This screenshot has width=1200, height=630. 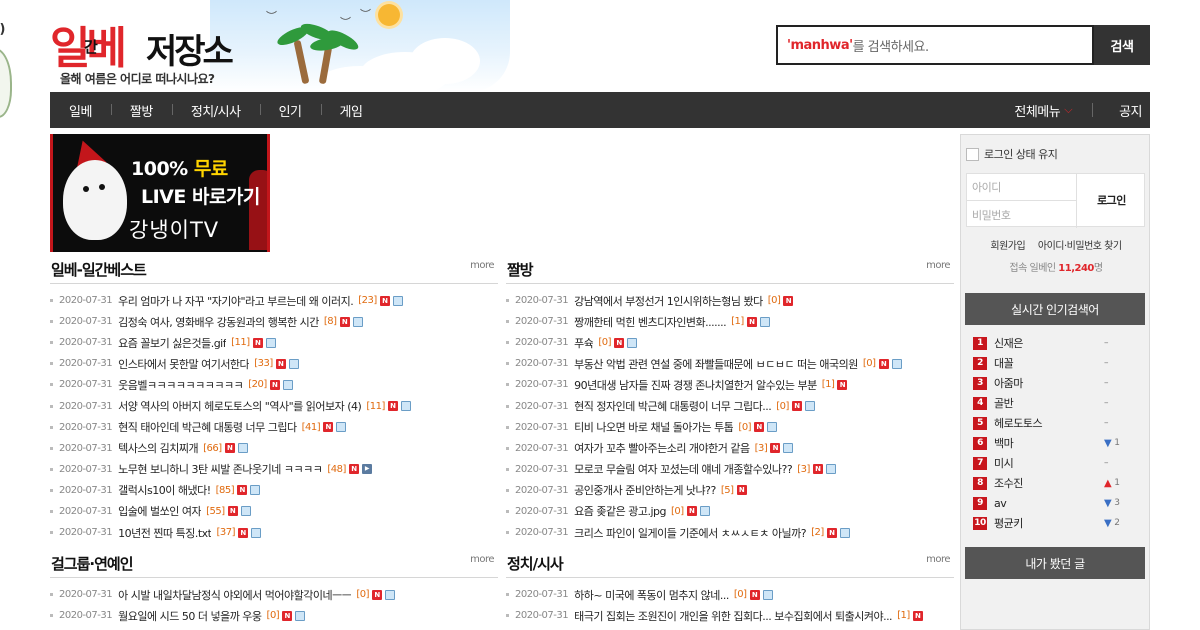 What do you see at coordinates (730, 490) in the screenshot?
I see `list-item: 2020-07-31 공인중개사 준비안하는게 낫냐?? [5] N` at bounding box center [730, 490].